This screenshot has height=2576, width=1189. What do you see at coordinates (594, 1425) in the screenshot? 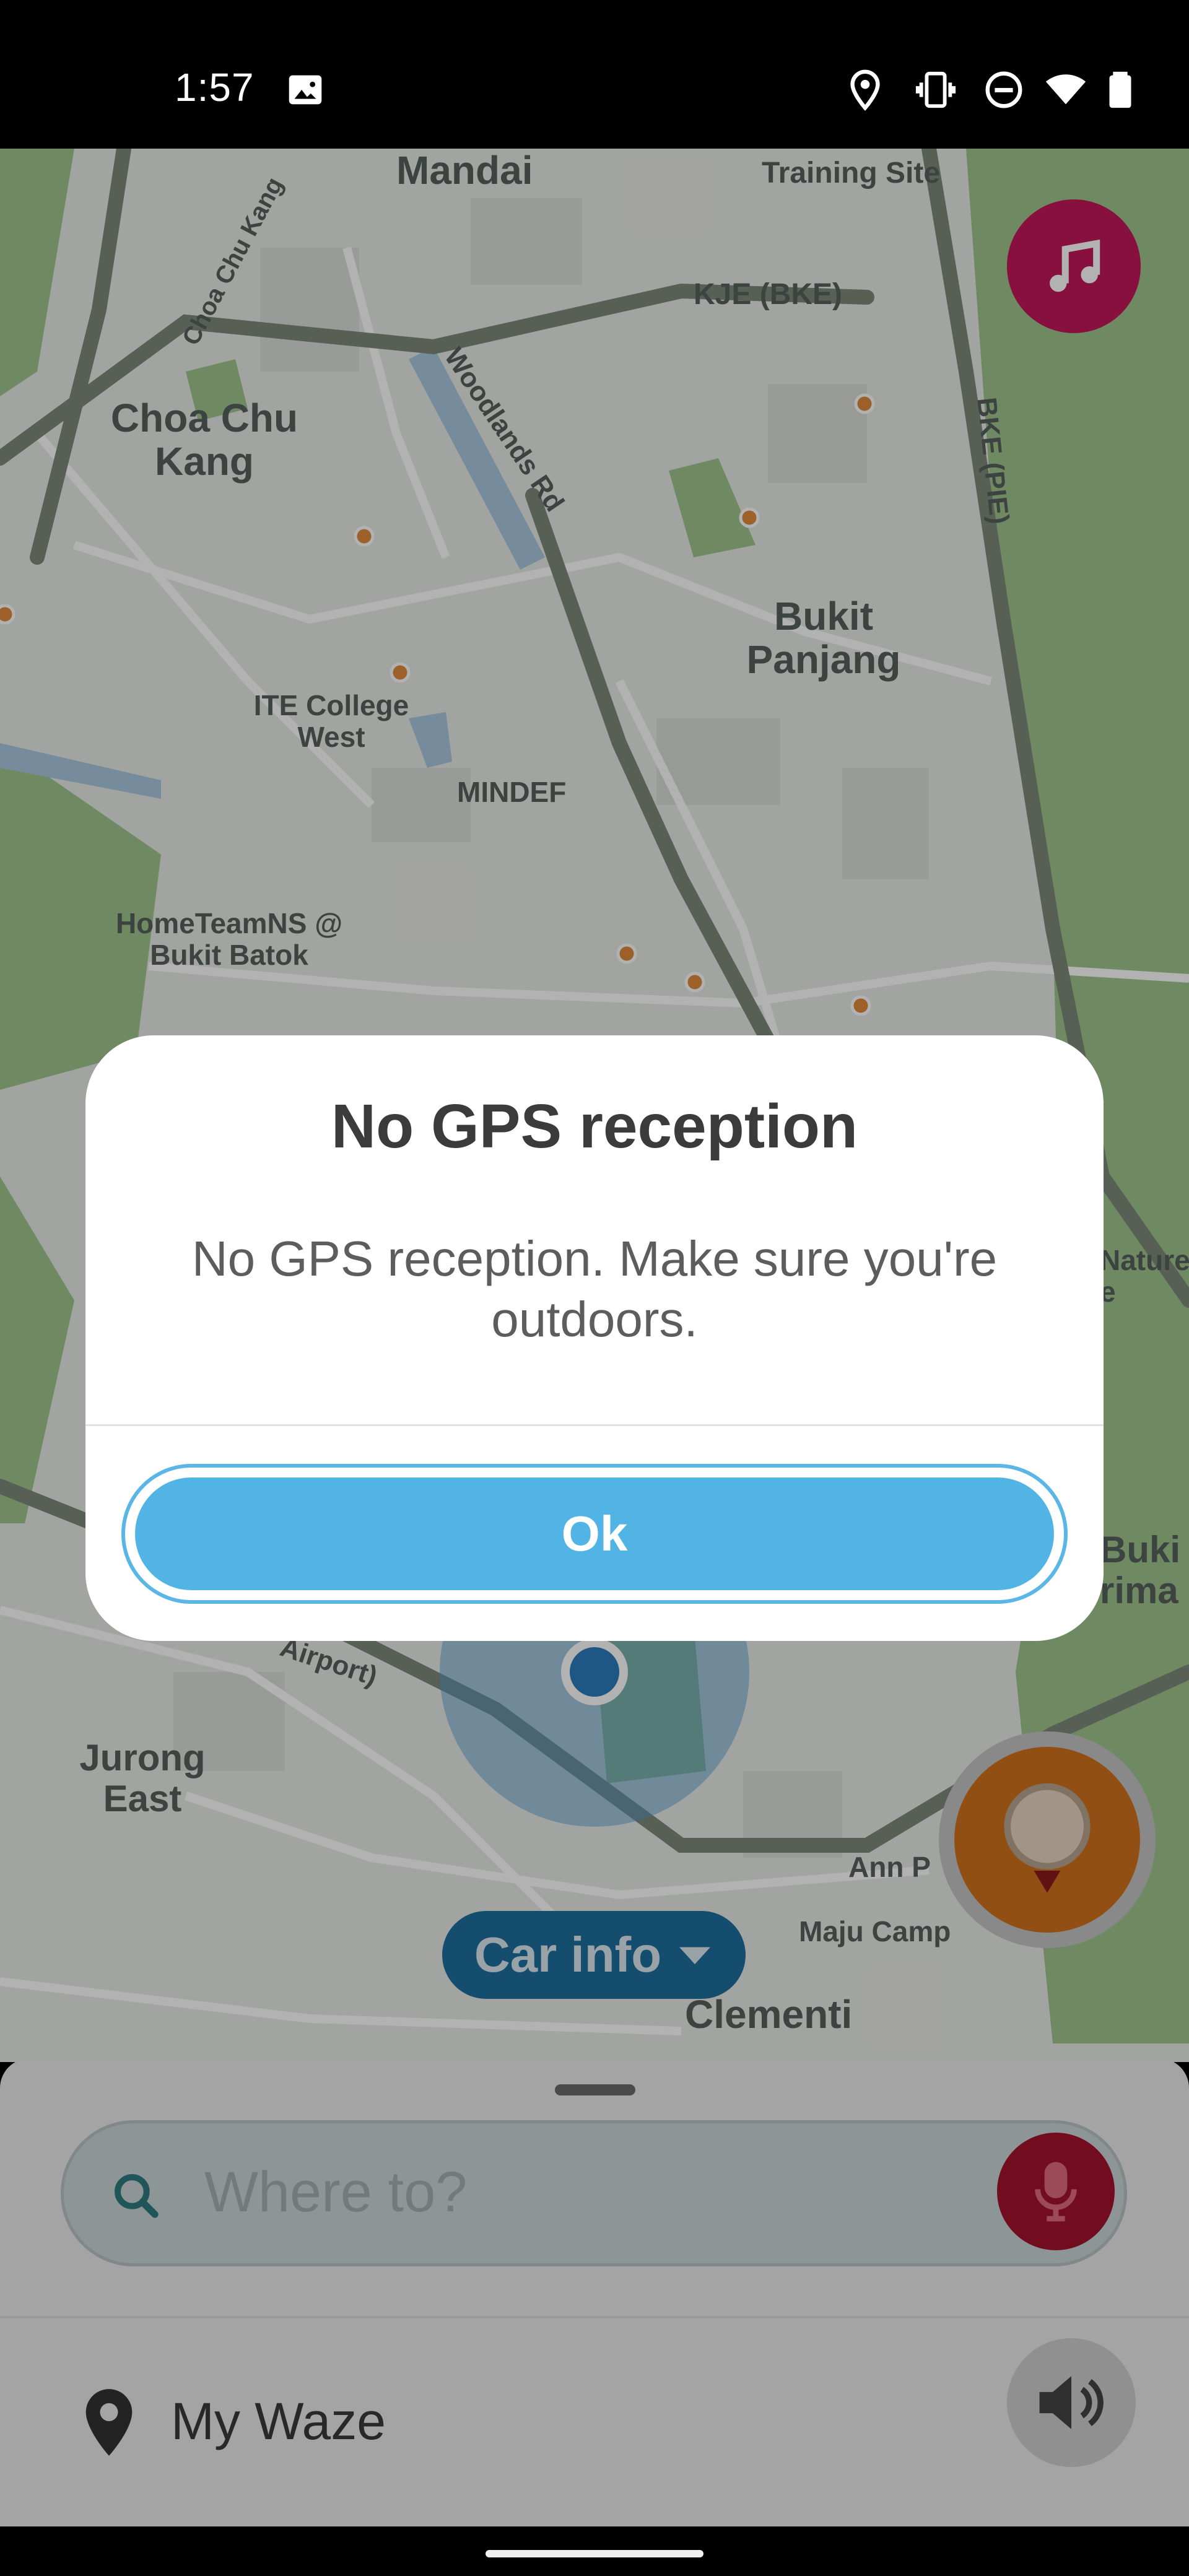
I see `dialog-divider` at bounding box center [594, 1425].